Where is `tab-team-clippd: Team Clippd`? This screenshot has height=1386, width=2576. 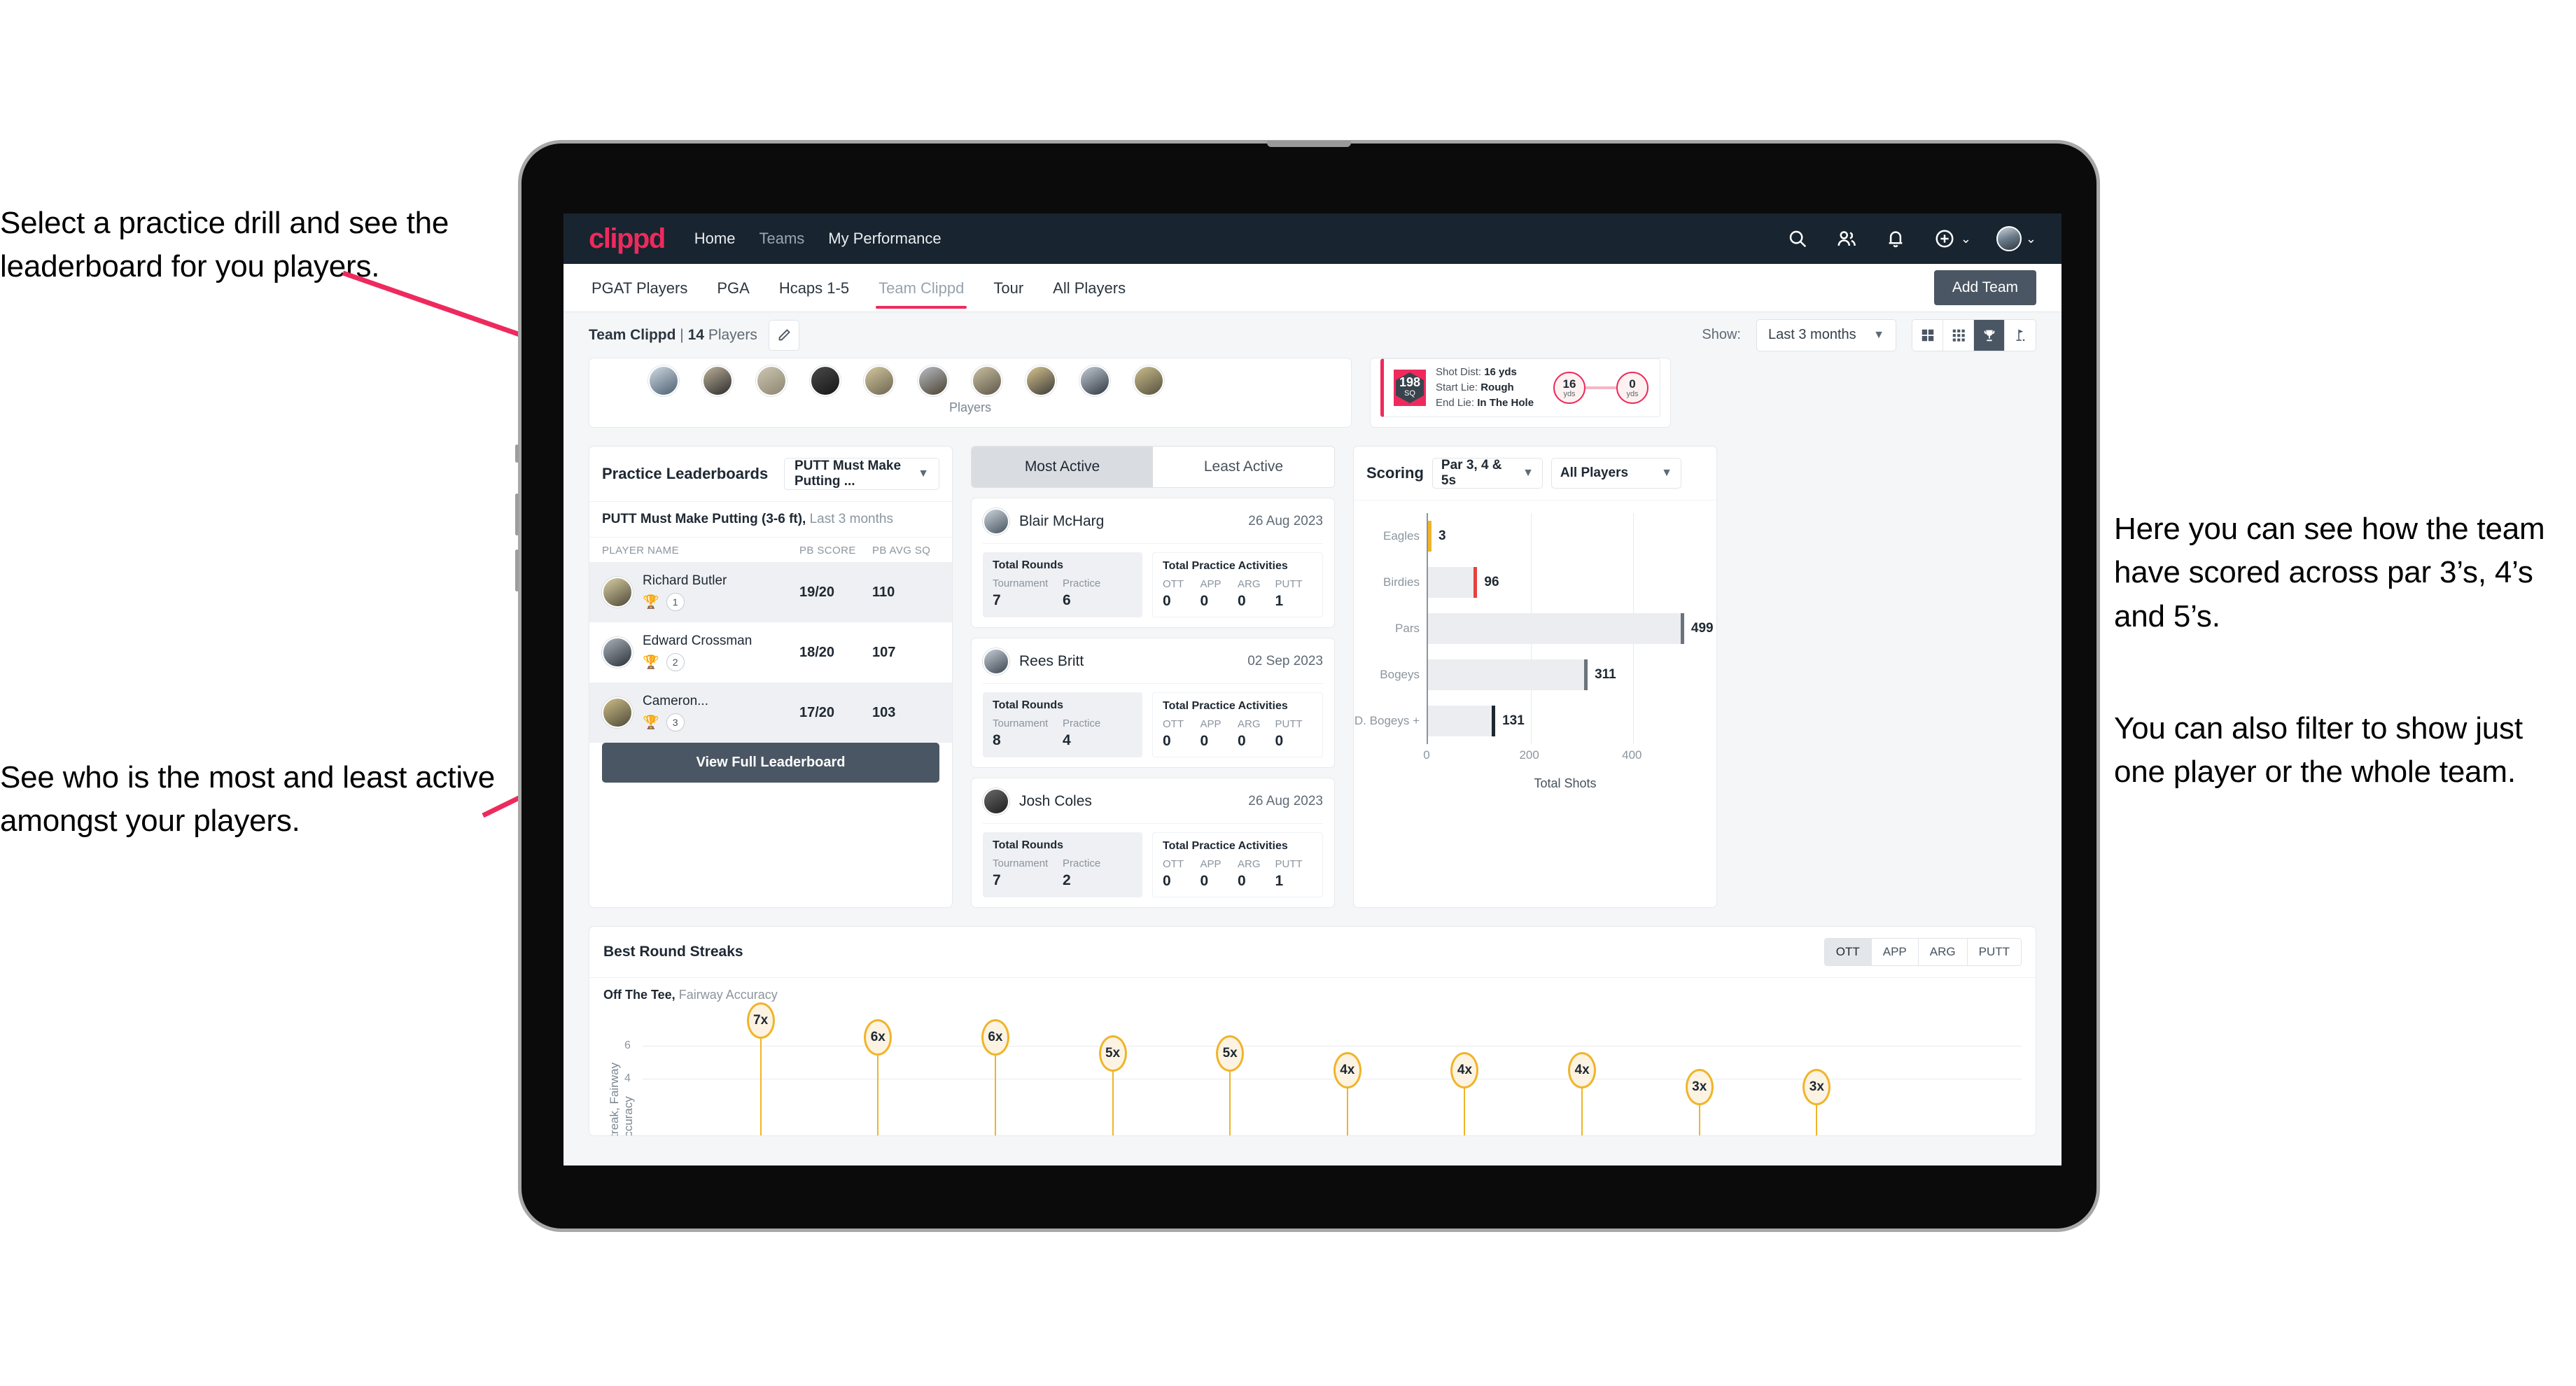 tab-team-clippd: Team Clippd is located at coordinates (921, 288).